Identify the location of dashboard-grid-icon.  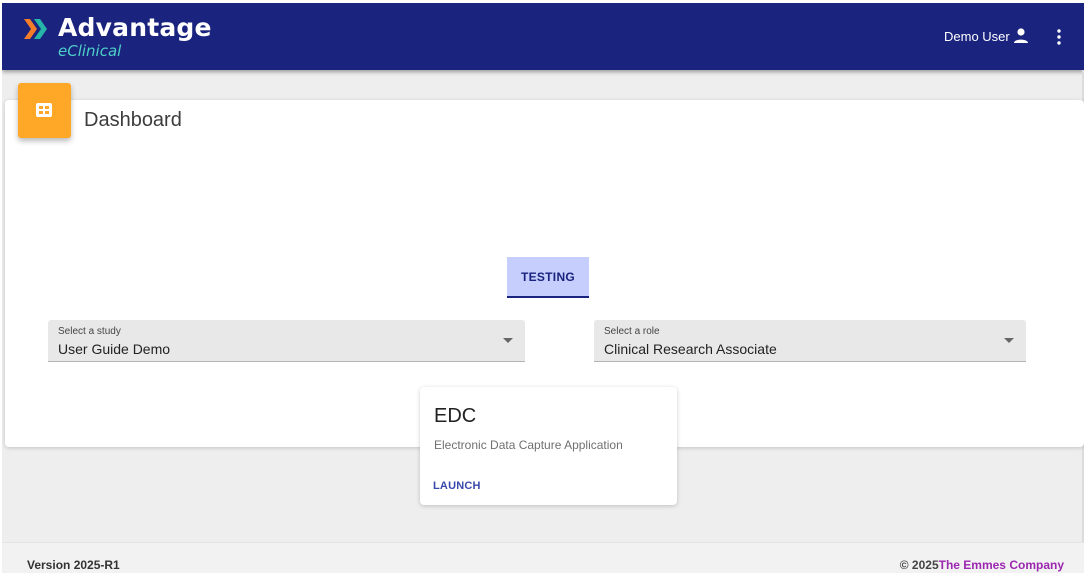
(44, 110).